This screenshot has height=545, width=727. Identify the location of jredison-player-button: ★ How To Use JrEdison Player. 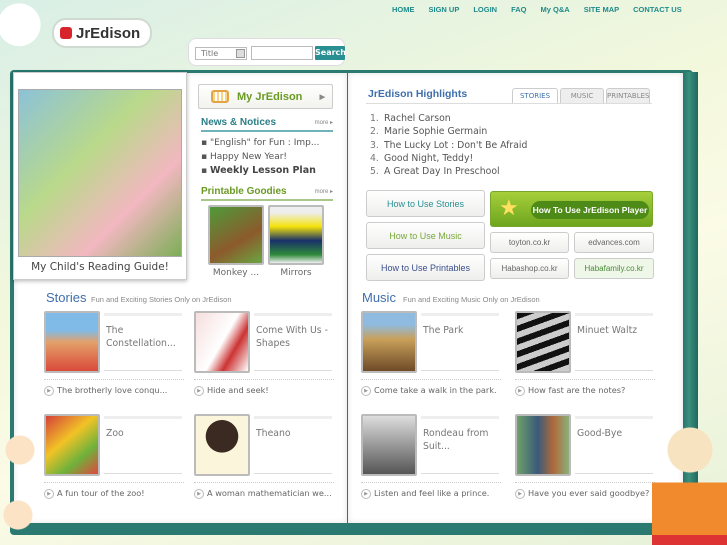
(571, 209).